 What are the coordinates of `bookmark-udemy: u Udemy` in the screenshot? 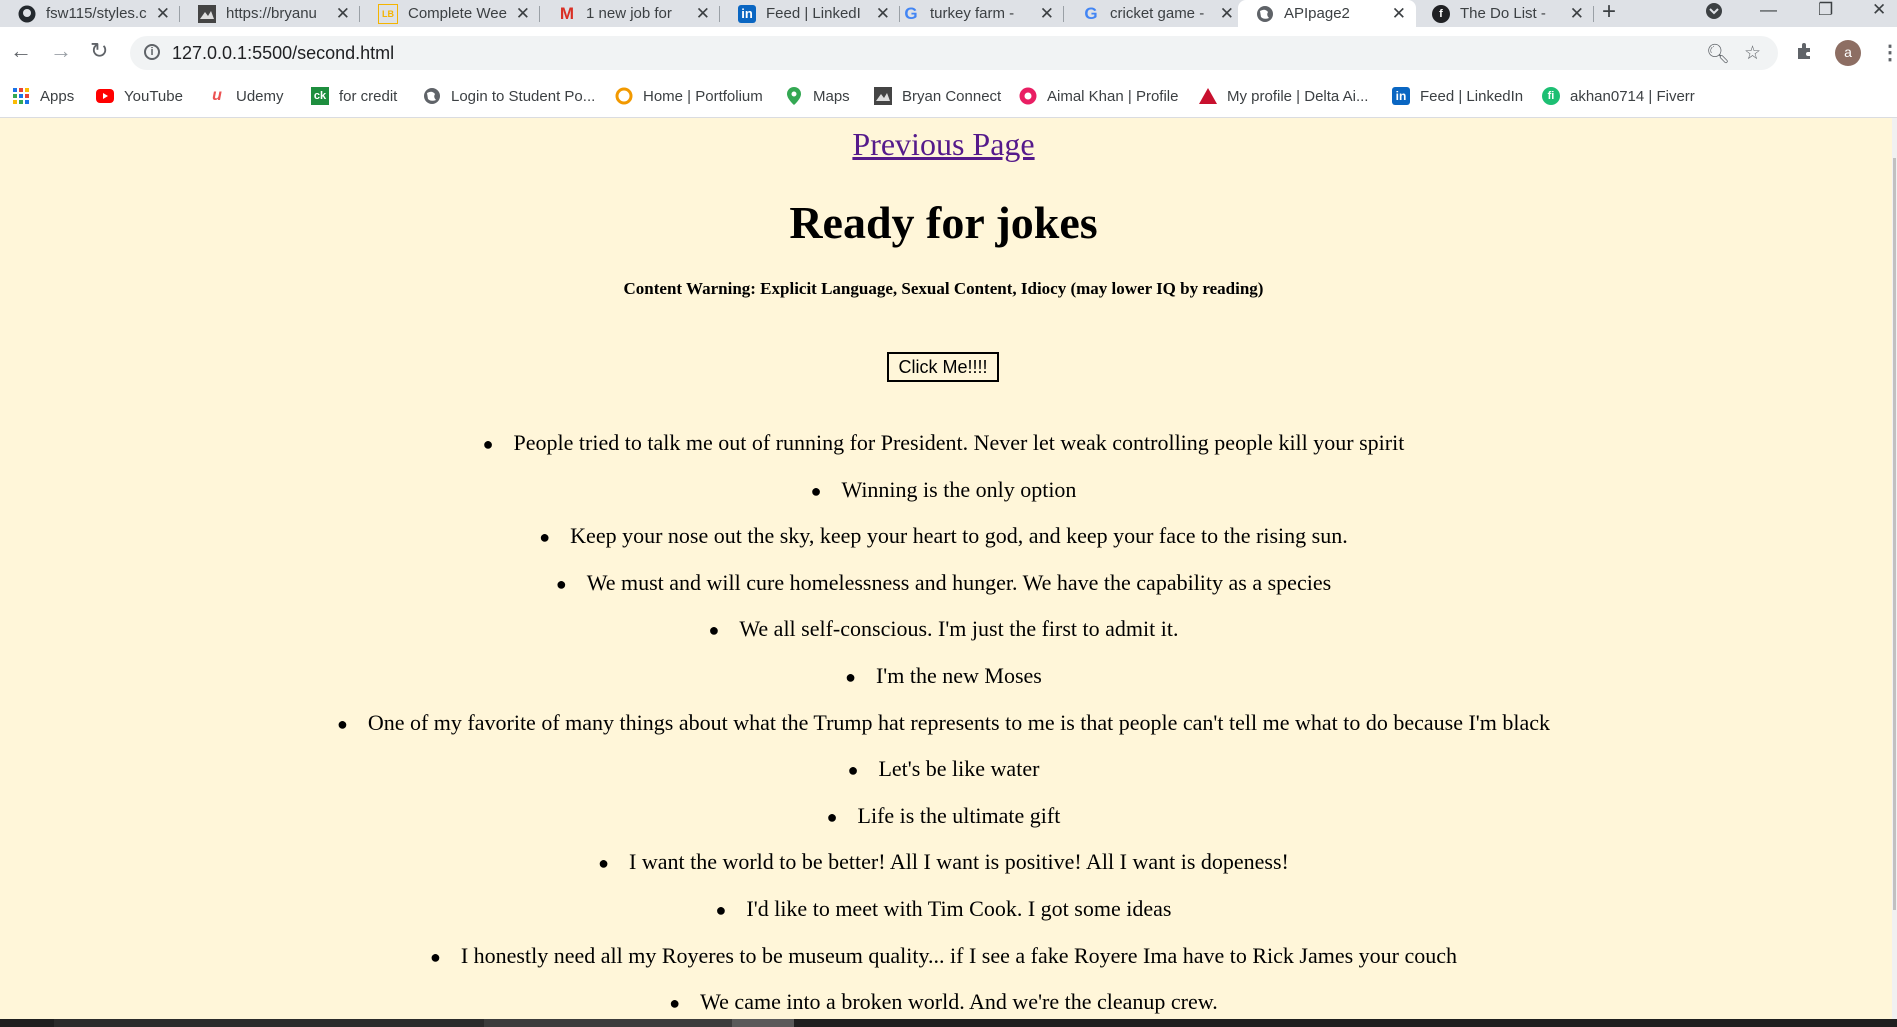 It's located at (246, 96).